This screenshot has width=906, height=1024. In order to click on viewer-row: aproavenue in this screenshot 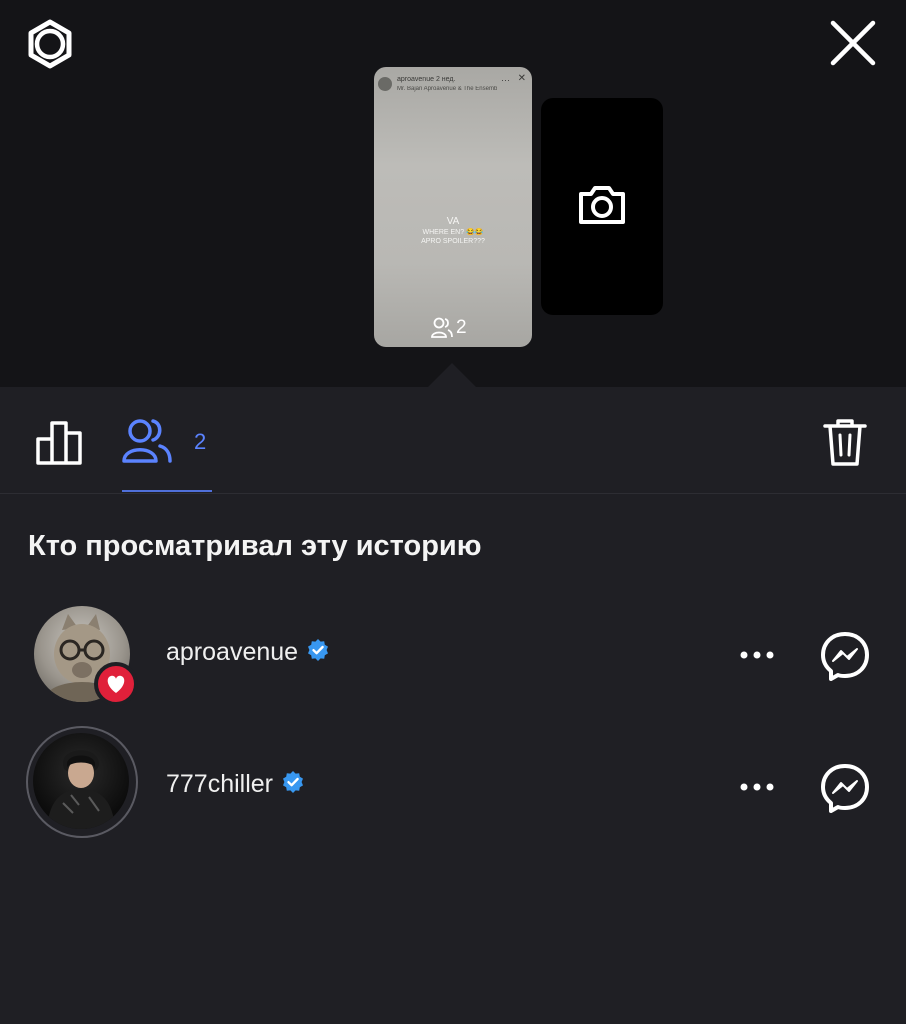, I will do `click(453, 661)`.